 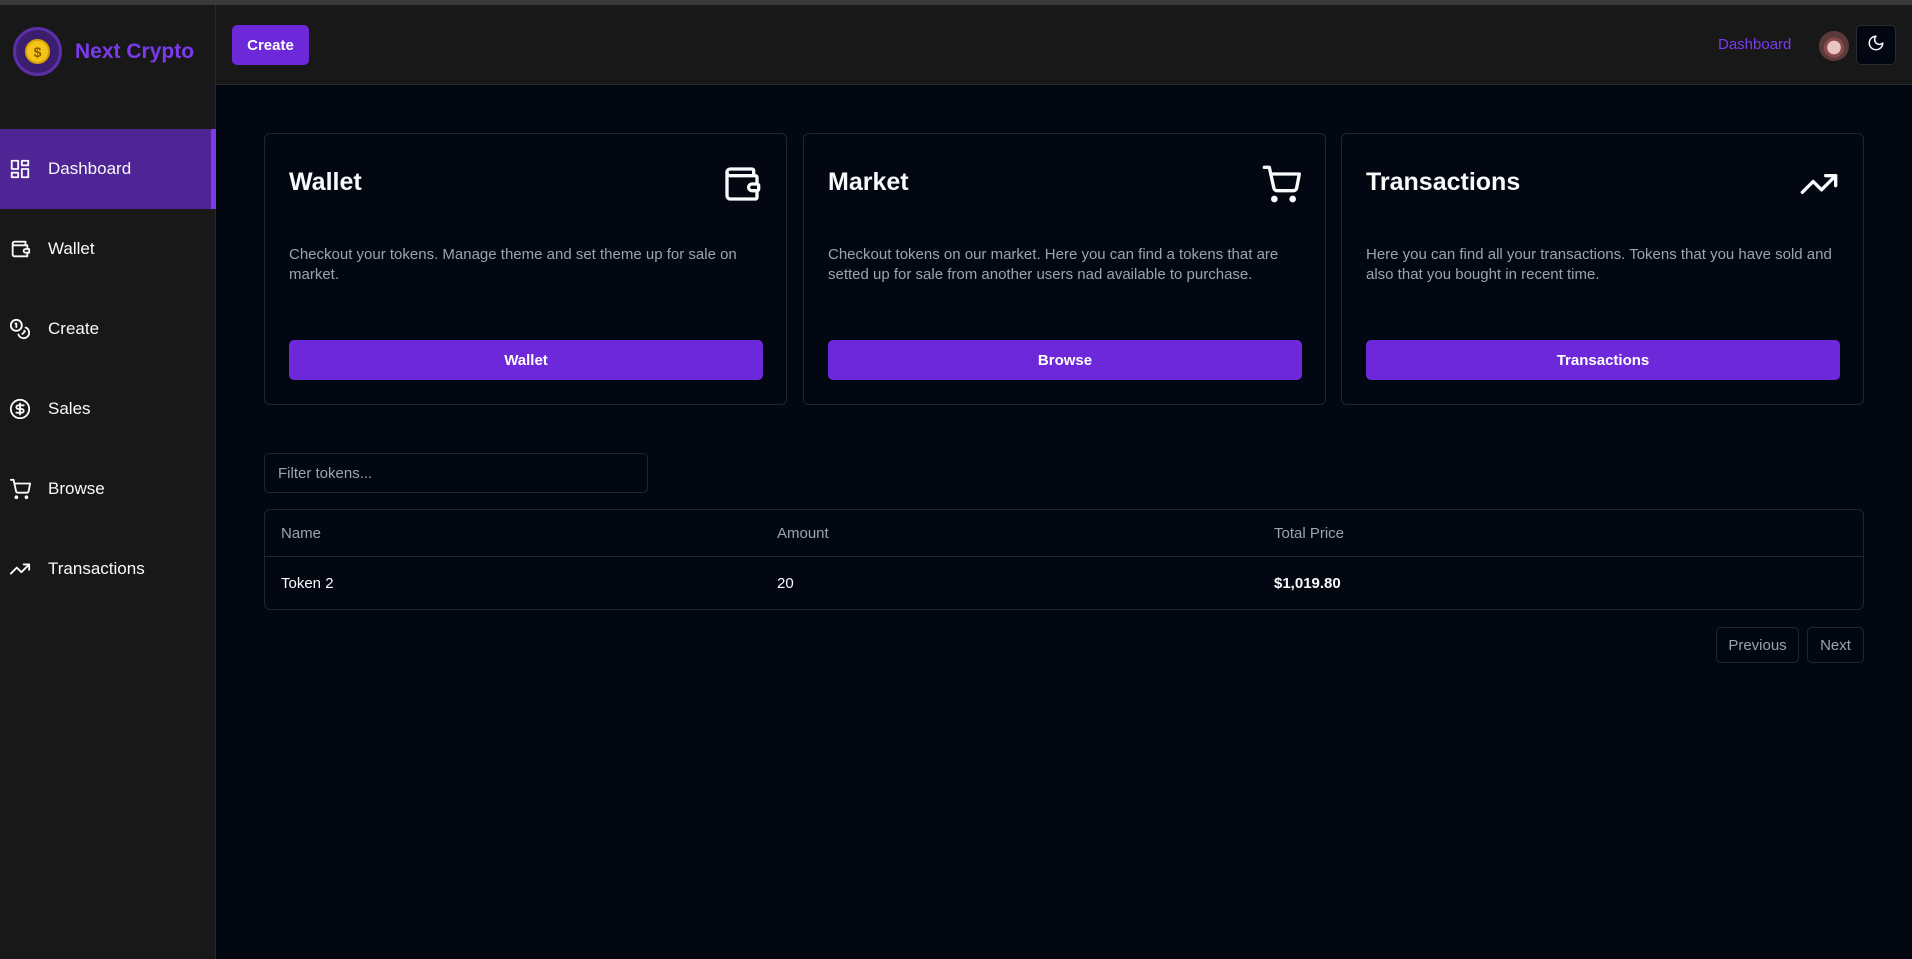 What do you see at coordinates (1064, 583) in the screenshot?
I see `table-row: Token 2 20 $1,019.80` at bounding box center [1064, 583].